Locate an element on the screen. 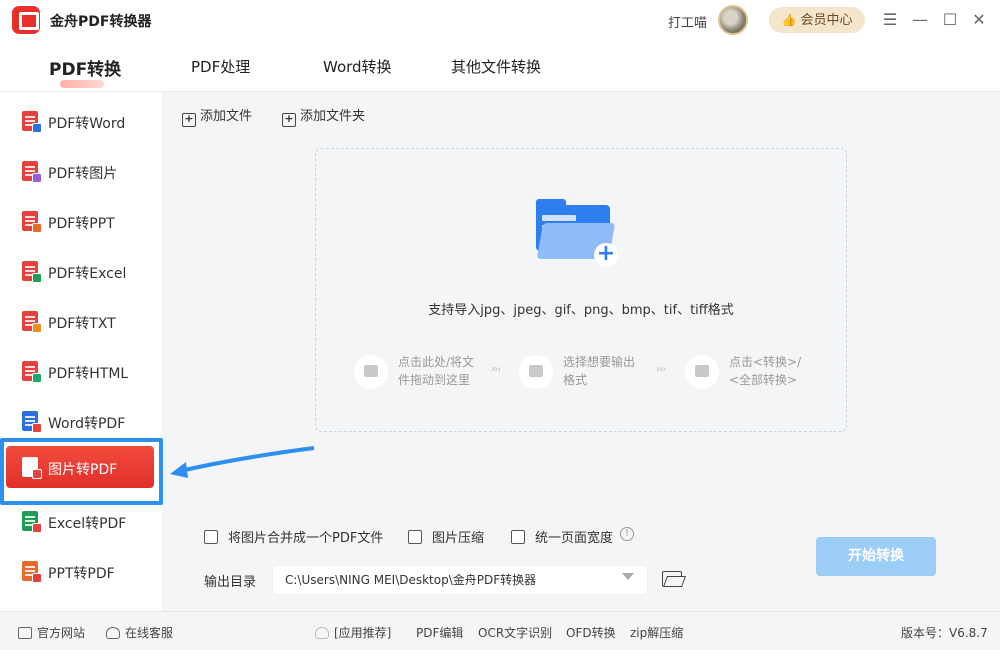 This screenshot has width=1000, height=650. pdf-to-txt-icon is located at coordinates (32, 322).